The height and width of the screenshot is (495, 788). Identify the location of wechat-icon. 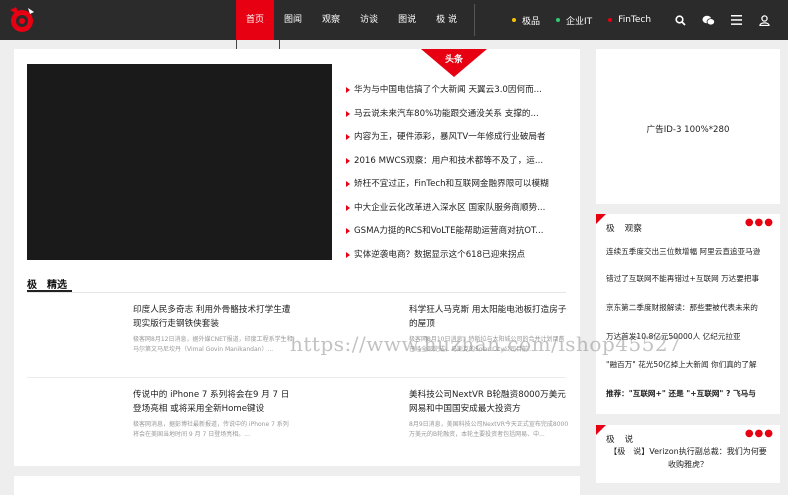
(708, 20).